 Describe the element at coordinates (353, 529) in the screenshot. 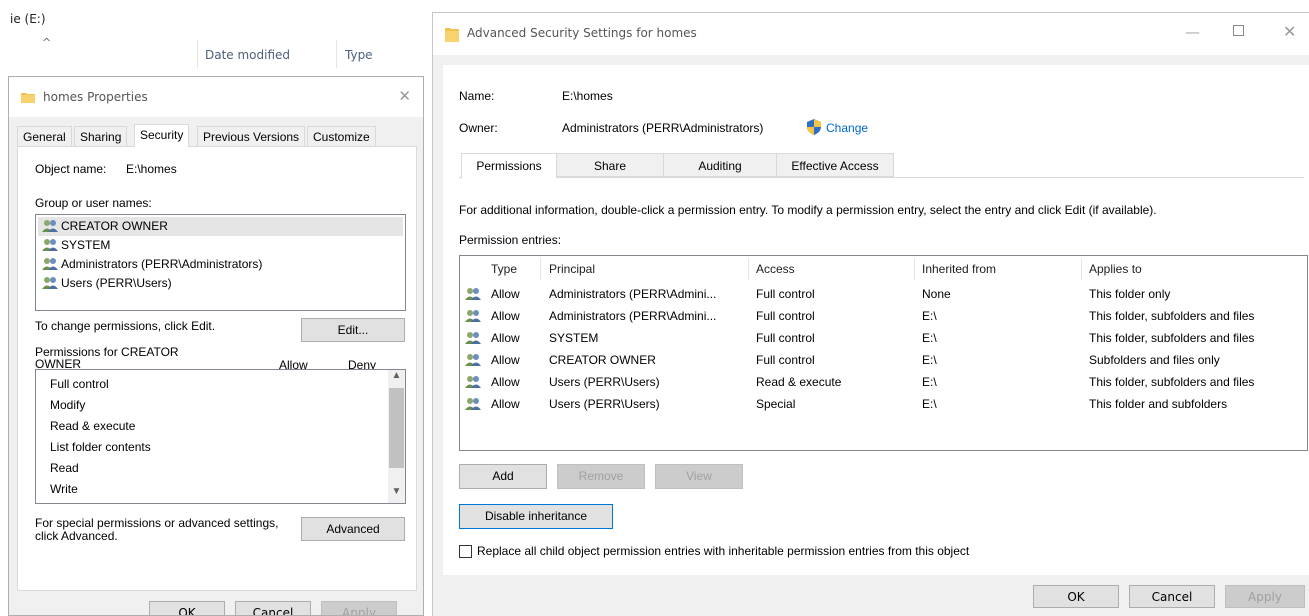

I see `advanced-button: Advanced` at that location.